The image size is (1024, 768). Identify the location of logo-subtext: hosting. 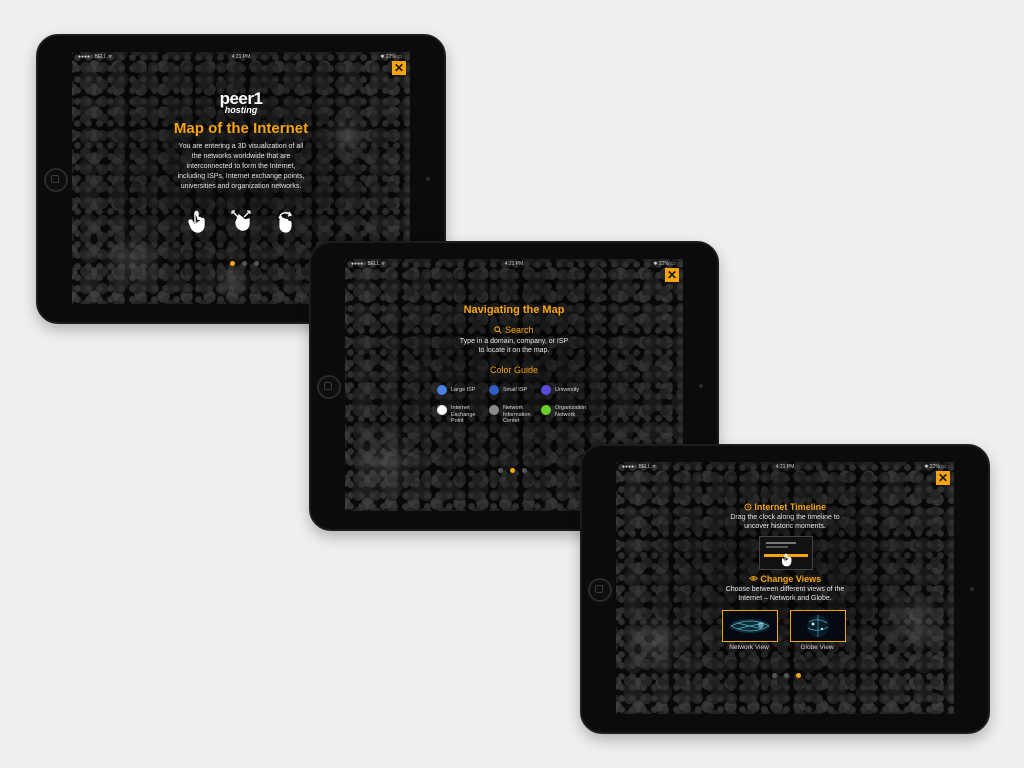
(241, 110).